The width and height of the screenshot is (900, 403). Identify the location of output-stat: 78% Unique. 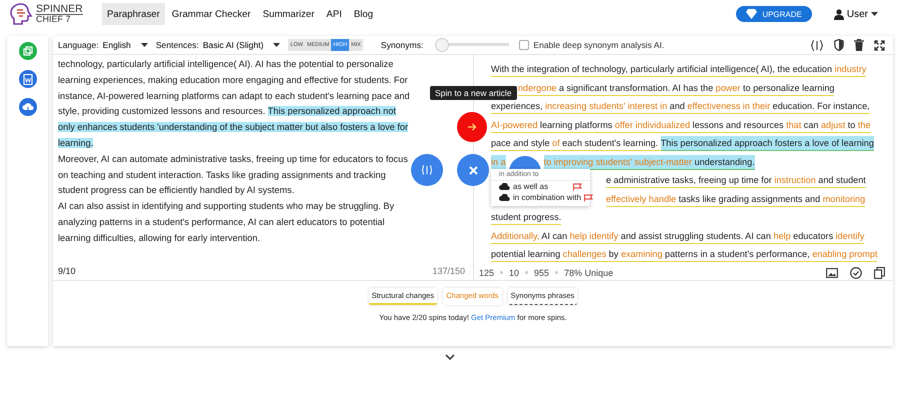
(589, 273).